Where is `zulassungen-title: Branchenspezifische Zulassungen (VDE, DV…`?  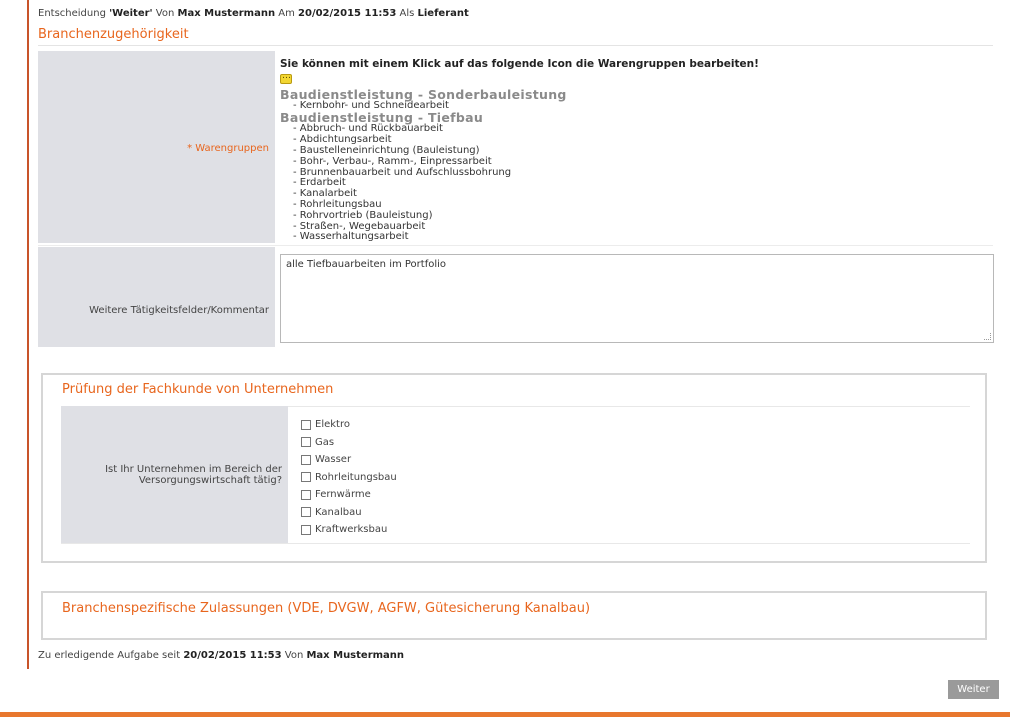 zulassungen-title: Branchenspezifische Zulassungen (VDE, DV… is located at coordinates (326, 608).